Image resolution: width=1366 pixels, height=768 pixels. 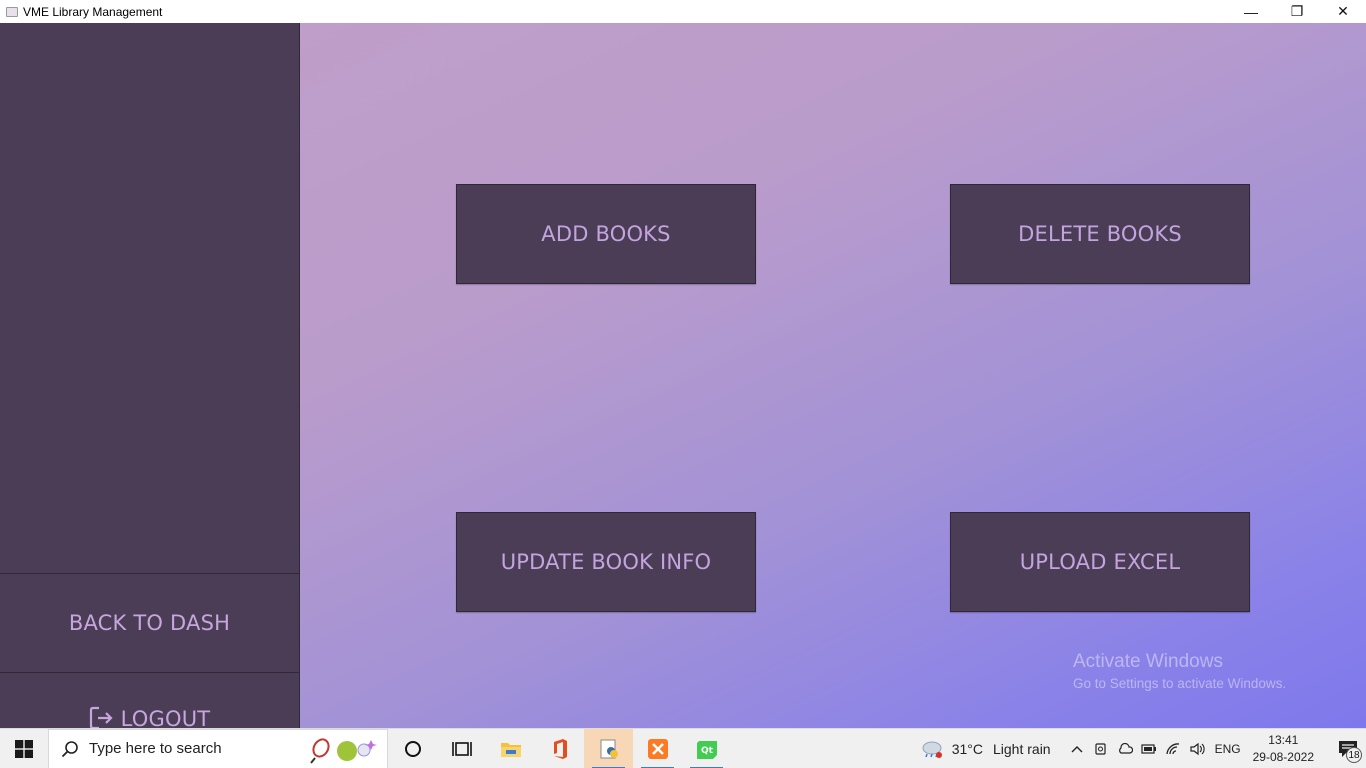 I want to click on task-view-button, so click(x=461, y=748).